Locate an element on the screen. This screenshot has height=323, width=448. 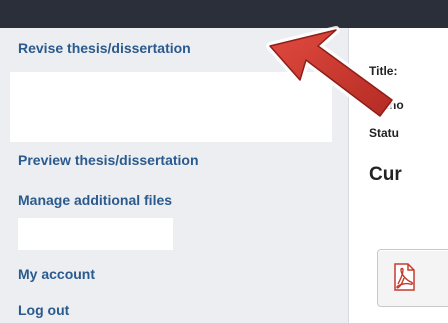
sidebar-item-my-account: My account is located at coordinates (56, 274).